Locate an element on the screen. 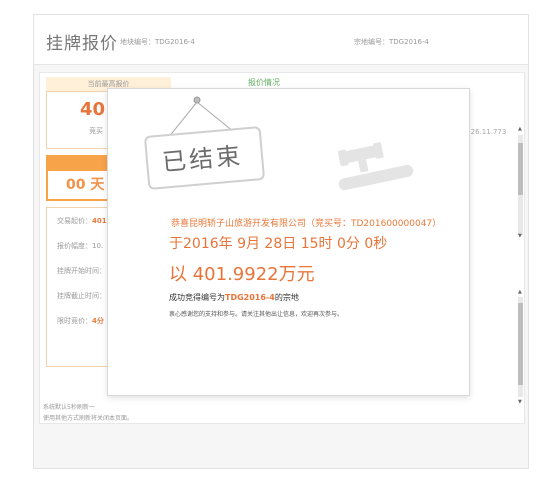  log-scroll-thumb is located at coordinates (520, 344).